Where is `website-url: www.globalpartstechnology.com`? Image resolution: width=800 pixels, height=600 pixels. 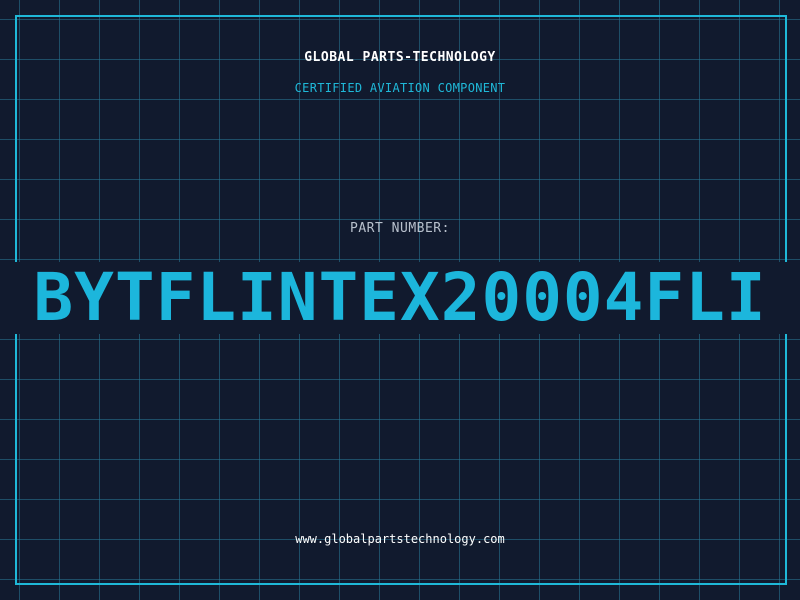
website-url: www.globalpartstechnology.com is located at coordinates (400, 539).